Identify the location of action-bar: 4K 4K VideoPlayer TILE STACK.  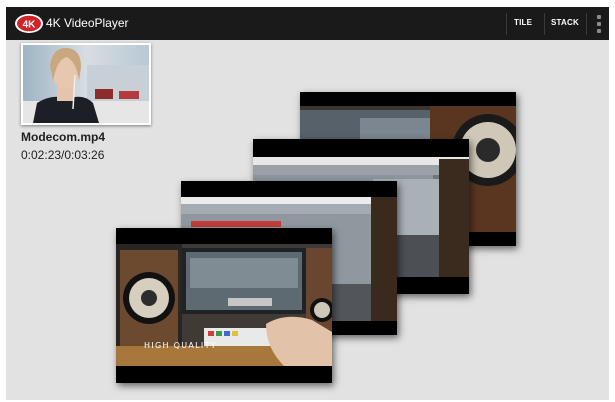
(307, 23).